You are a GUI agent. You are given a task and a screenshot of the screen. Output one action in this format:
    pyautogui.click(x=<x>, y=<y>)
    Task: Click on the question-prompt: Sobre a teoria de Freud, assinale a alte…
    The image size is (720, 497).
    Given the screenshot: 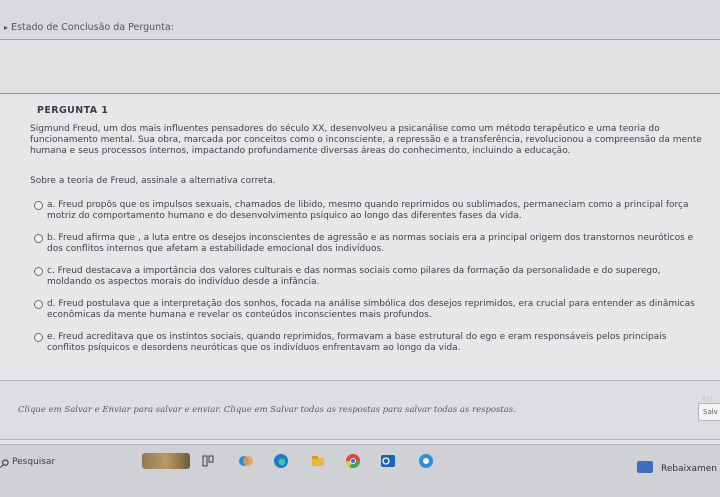 What is the action you would take?
    pyautogui.click(x=153, y=181)
    